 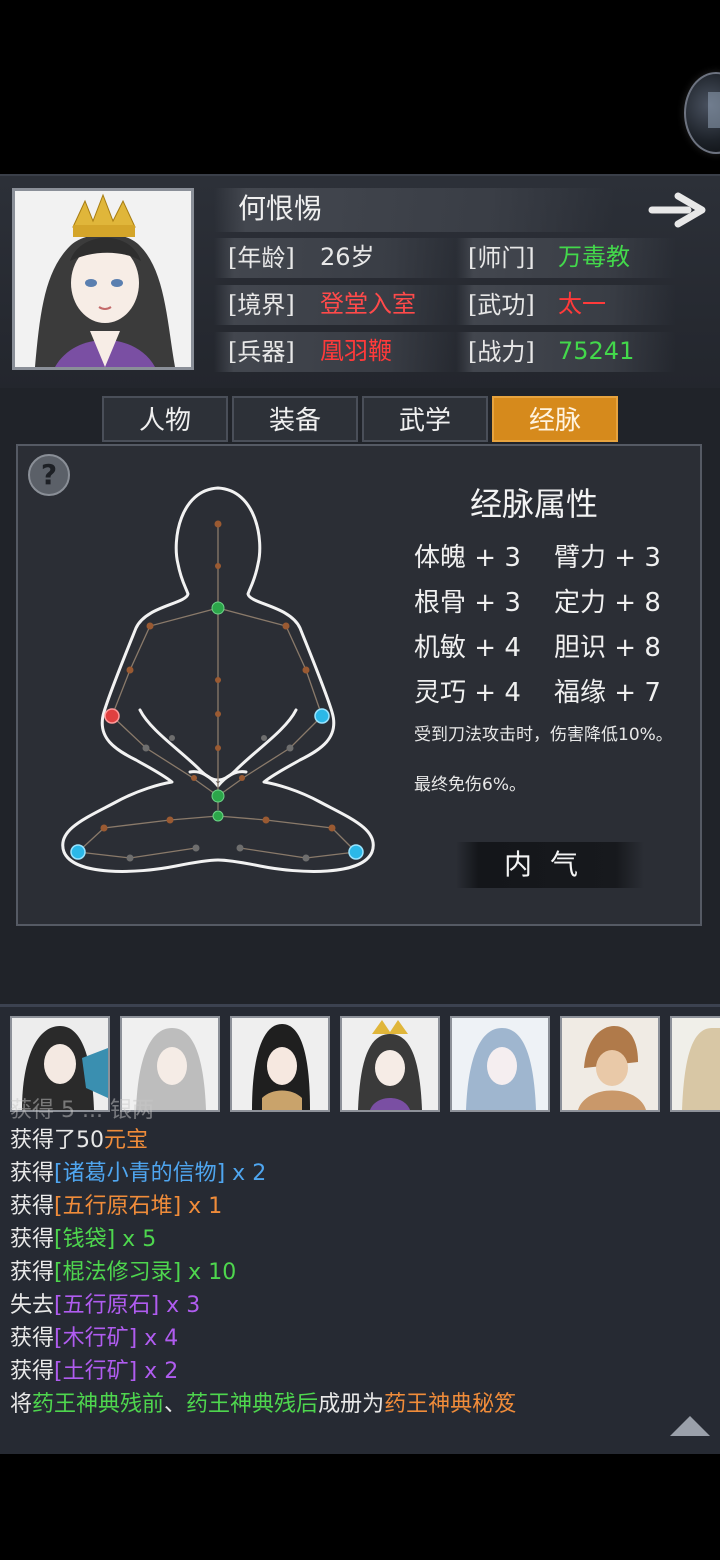 What do you see at coordinates (470, 785) in the screenshot?
I see `meridian-damage-note: 最终免伤6%。` at bounding box center [470, 785].